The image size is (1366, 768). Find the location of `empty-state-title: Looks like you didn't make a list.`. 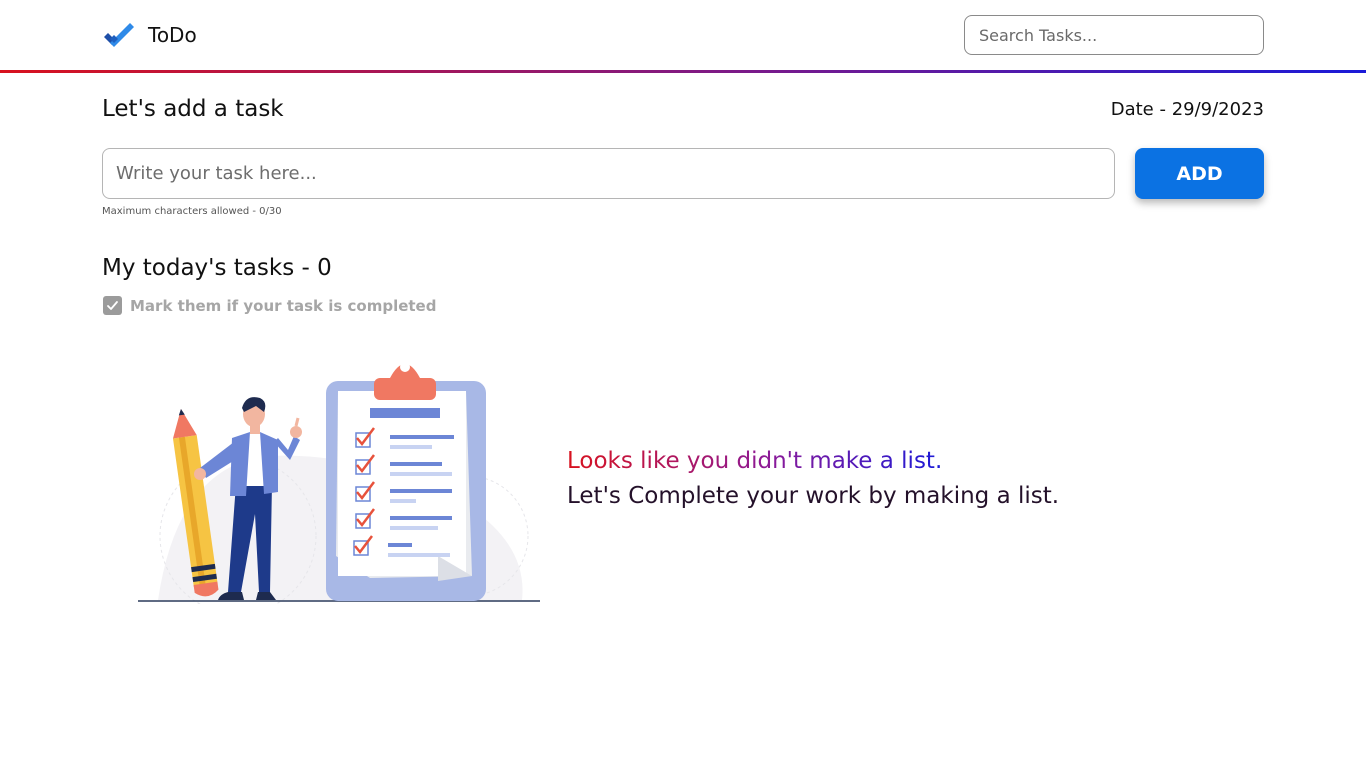

empty-state-title: Looks like you didn't make a list. is located at coordinates (755, 461).